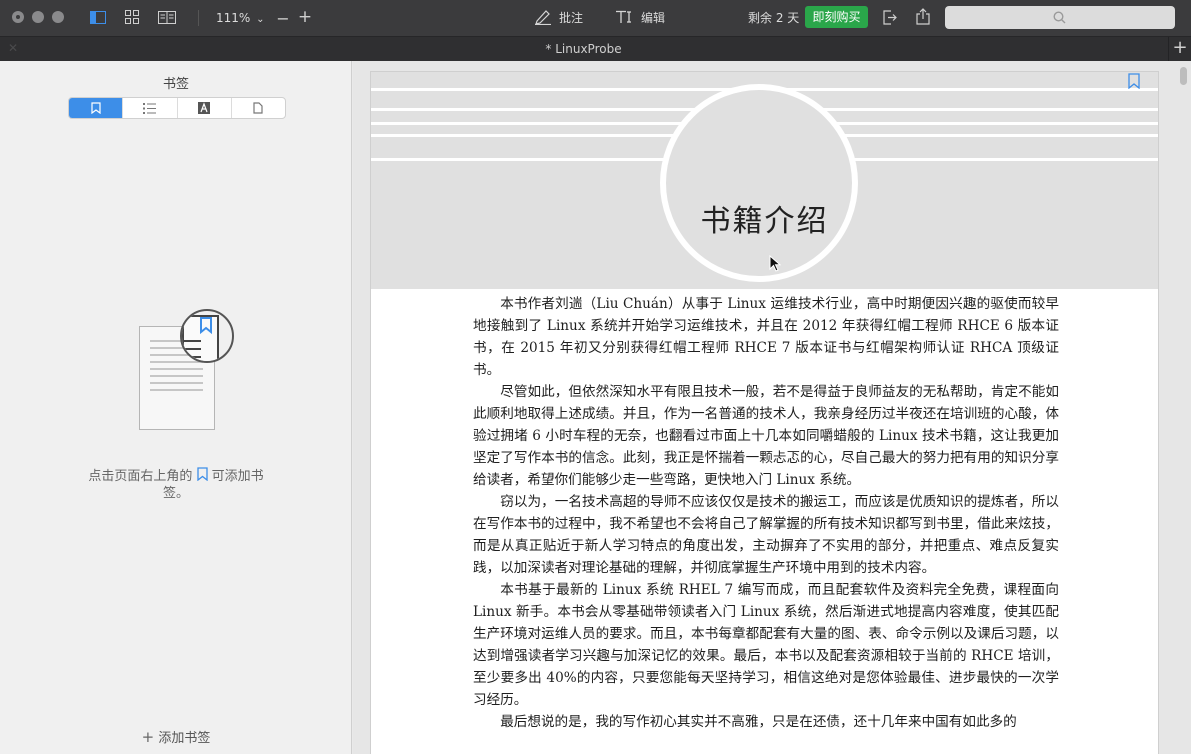 This screenshot has width=1191, height=754. I want to click on sidebar-view-switcher, so click(177, 108).